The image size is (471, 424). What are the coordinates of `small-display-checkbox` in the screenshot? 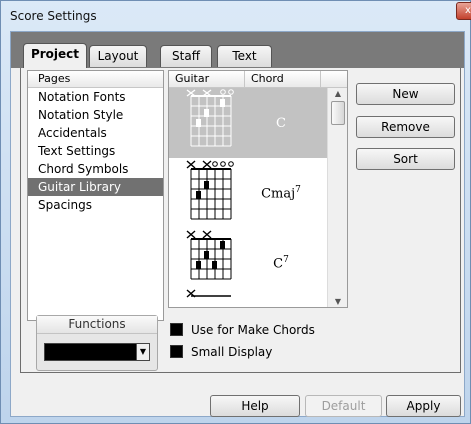 It's located at (176, 351).